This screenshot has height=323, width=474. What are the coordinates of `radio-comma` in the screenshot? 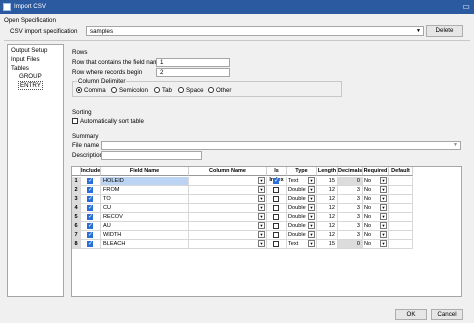 It's located at (79, 90).